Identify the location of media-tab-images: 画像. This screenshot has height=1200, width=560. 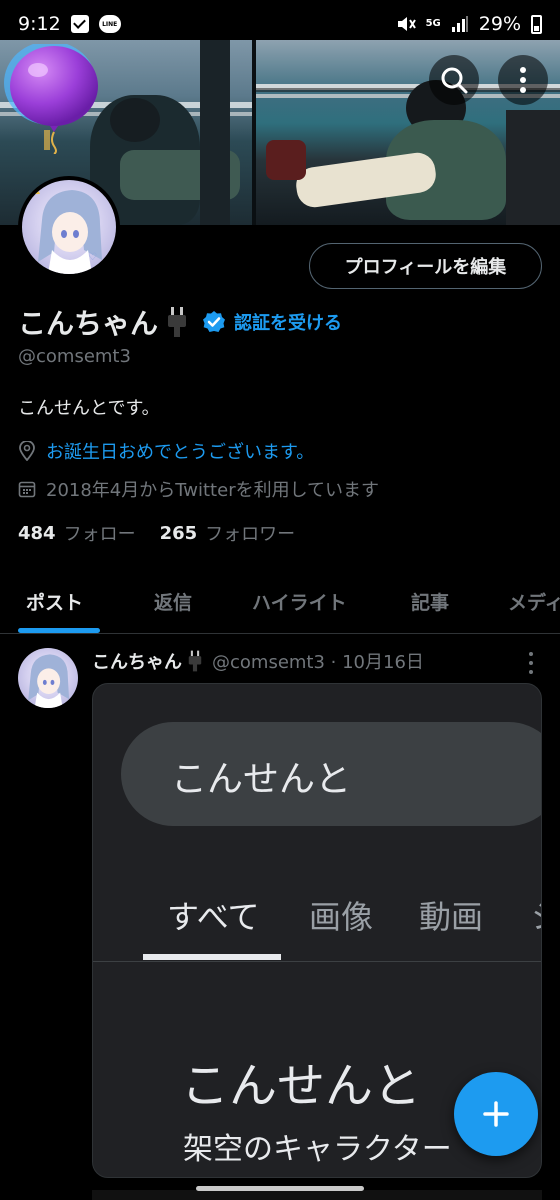
(341, 917).